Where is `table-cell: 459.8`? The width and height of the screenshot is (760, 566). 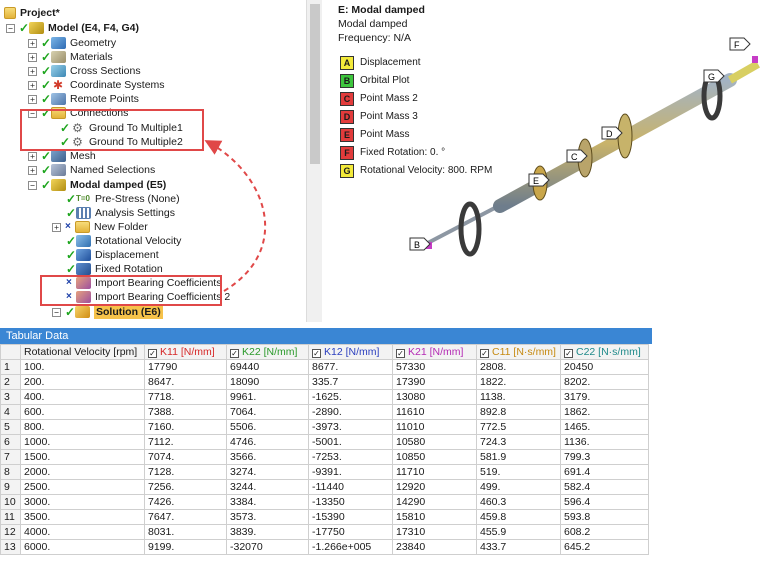
table-cell: 459.8 is located at coordinates (518, 517).